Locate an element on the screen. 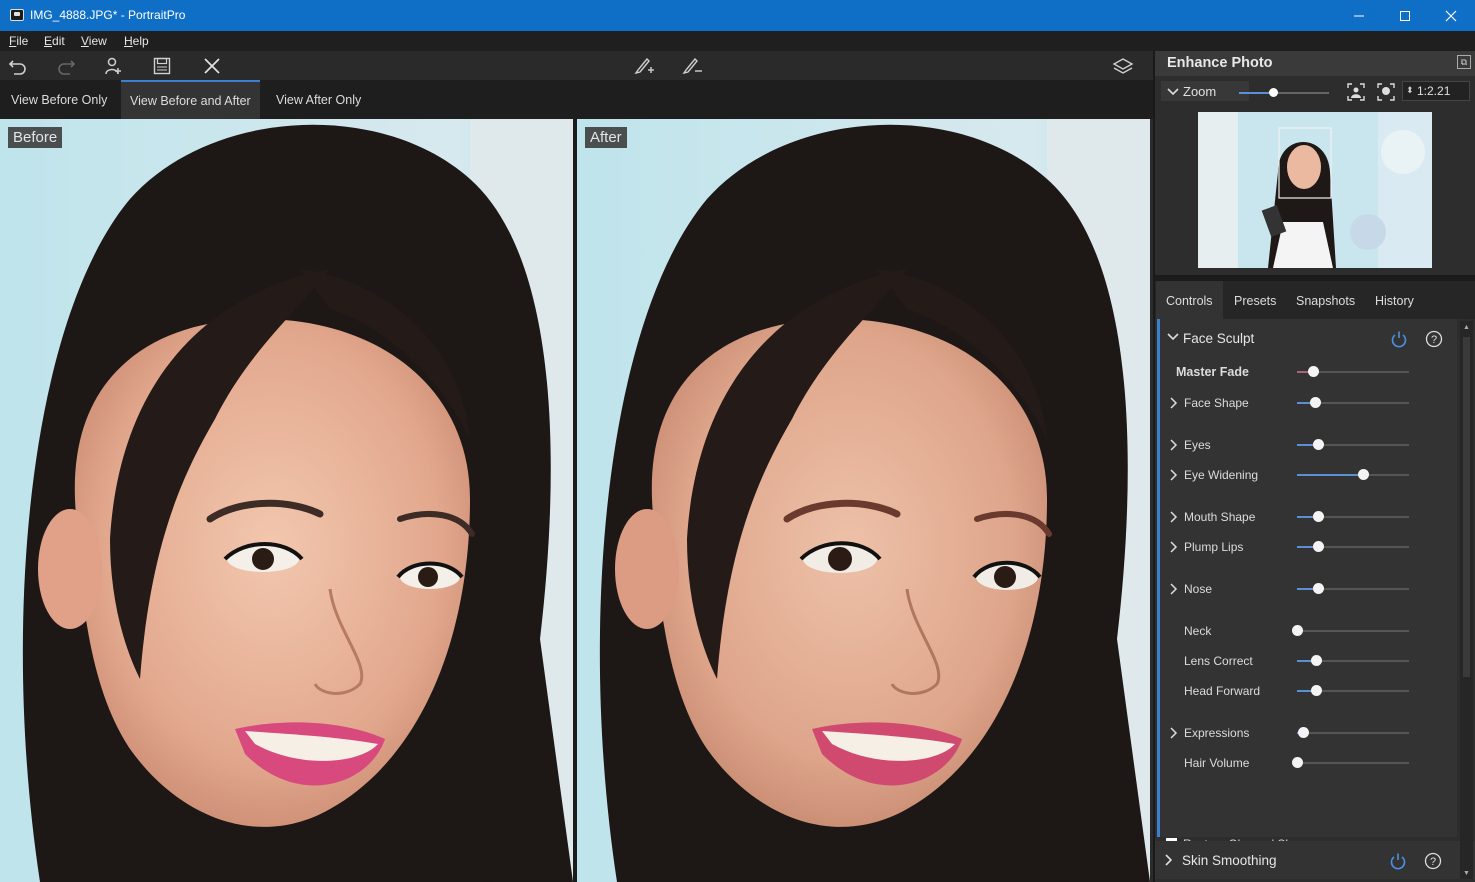 This screenshot has width=1475, height=882. slider-row: Hair Volume is located at coordinates (1310, 763).